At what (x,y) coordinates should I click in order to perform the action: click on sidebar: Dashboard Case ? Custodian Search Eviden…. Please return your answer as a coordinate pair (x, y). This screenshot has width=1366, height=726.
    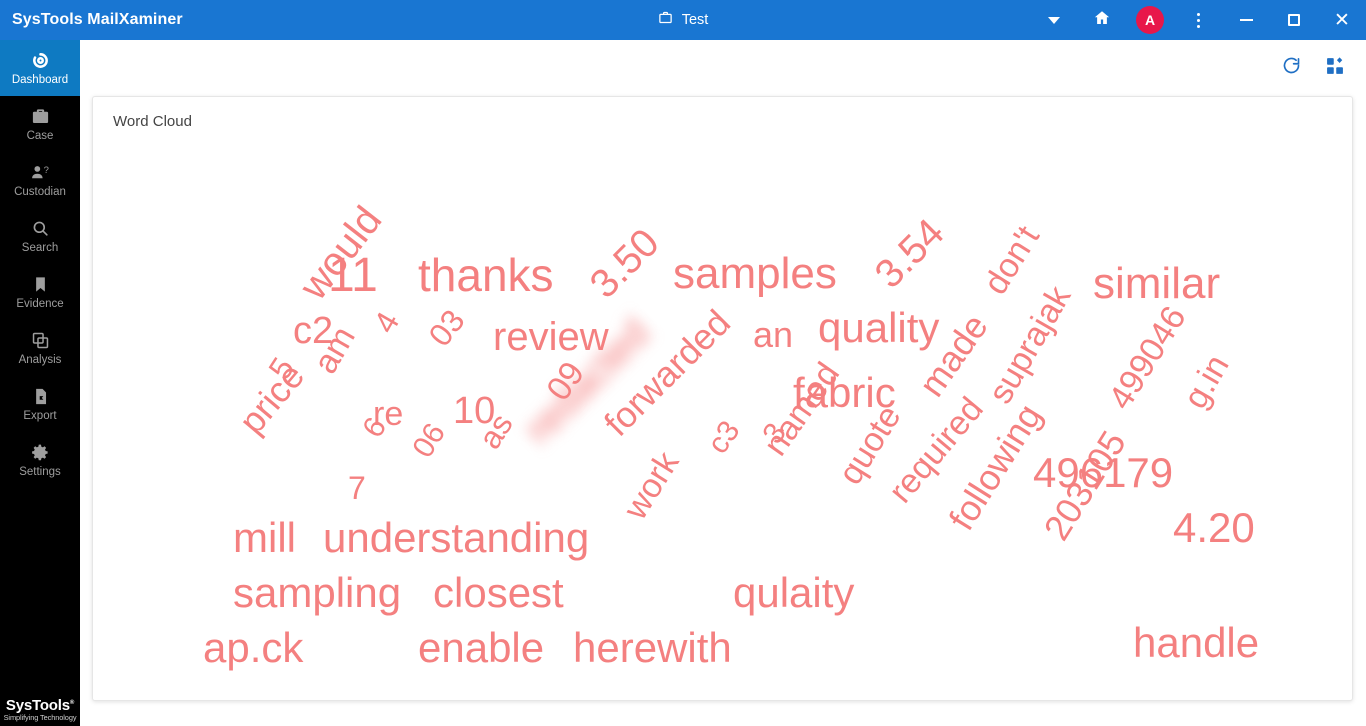
    Looking at the image, I should click on (40, 383).